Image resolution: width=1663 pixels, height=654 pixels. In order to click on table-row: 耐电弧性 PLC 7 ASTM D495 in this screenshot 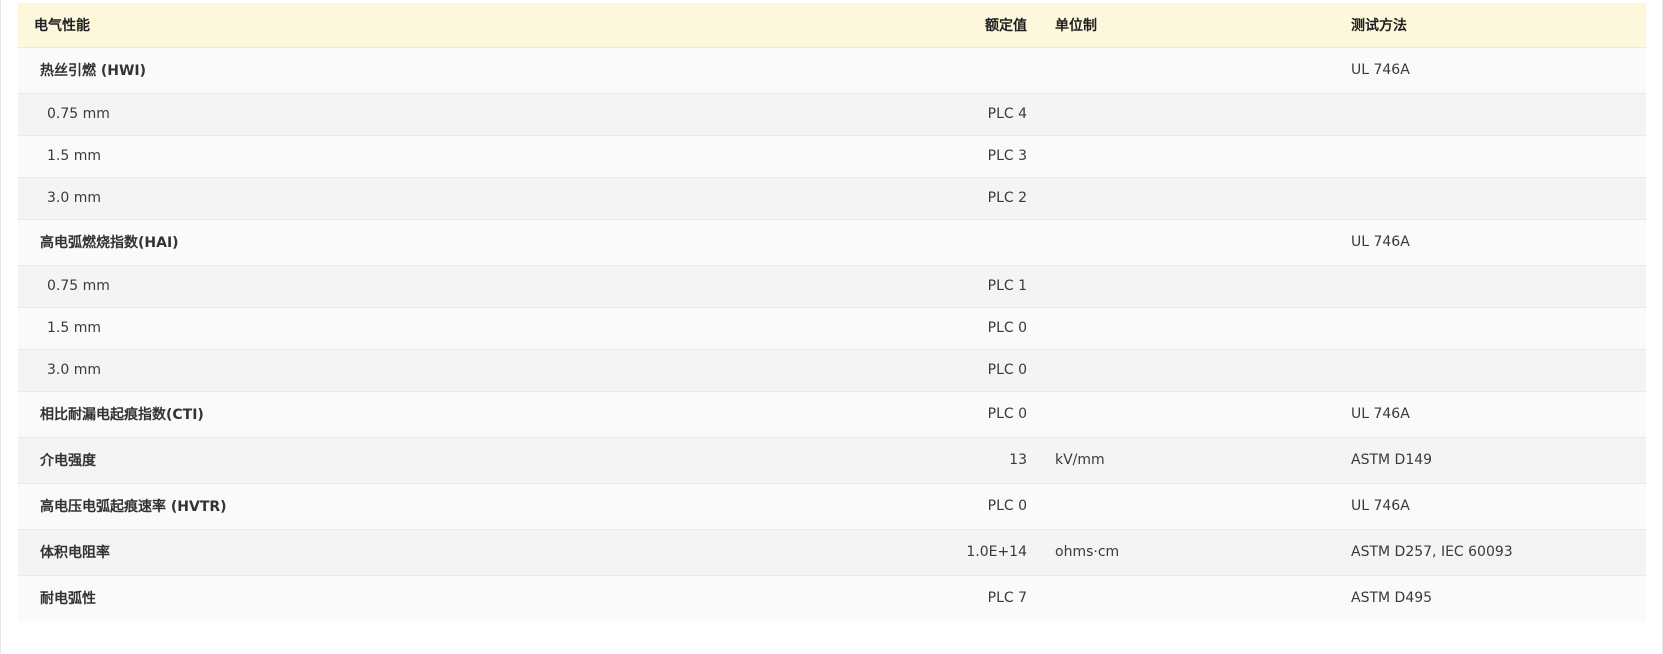, I will do `click(832, 598)`.